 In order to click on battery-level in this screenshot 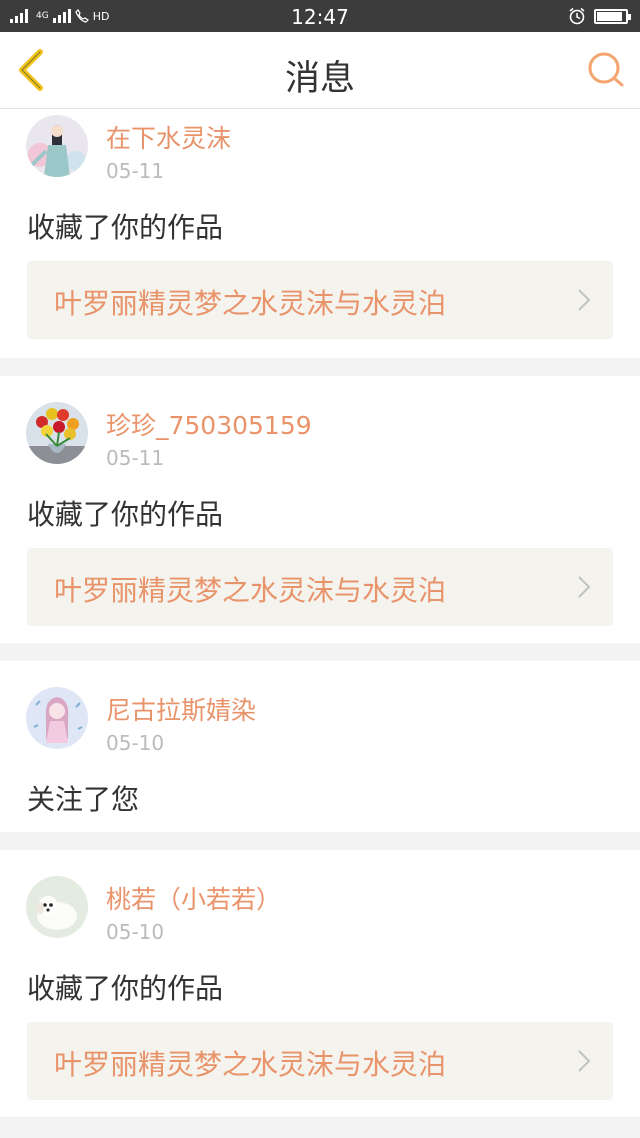, I will do `click(610, 16)`.